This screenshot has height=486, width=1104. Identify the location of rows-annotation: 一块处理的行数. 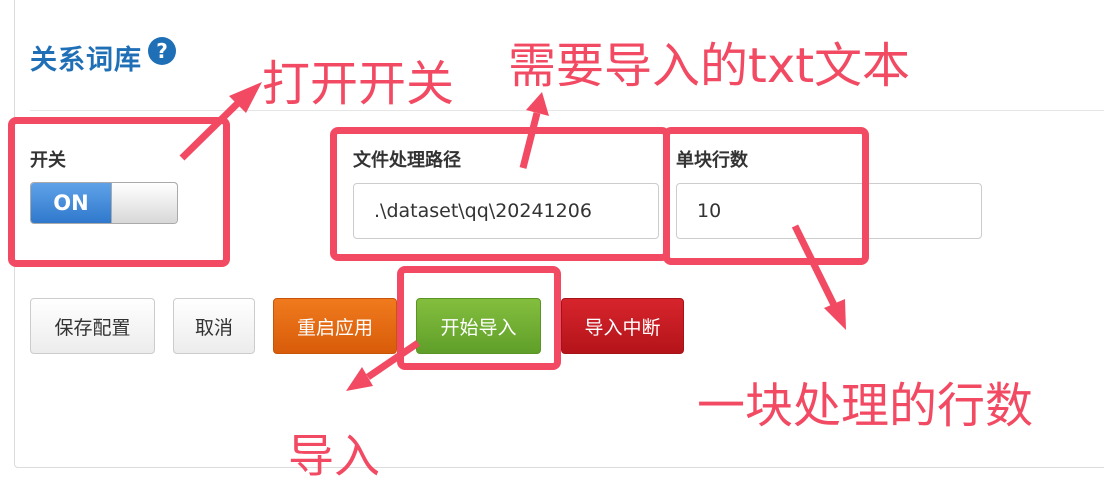
(865, 406).